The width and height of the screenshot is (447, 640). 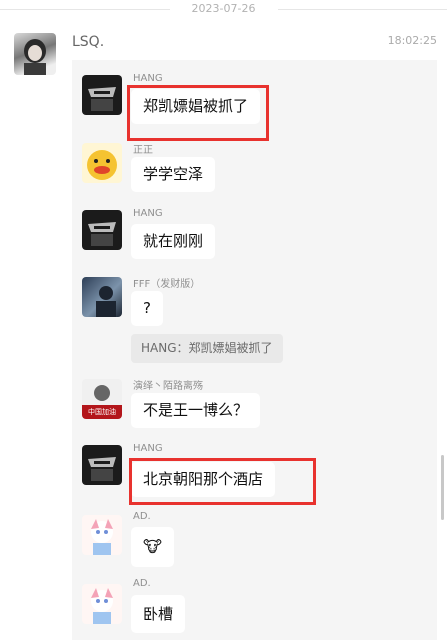 What do you see at coordinates (35, 54) in the screenshot?
I see `sender-avatar` at bounding box center [35, 54].